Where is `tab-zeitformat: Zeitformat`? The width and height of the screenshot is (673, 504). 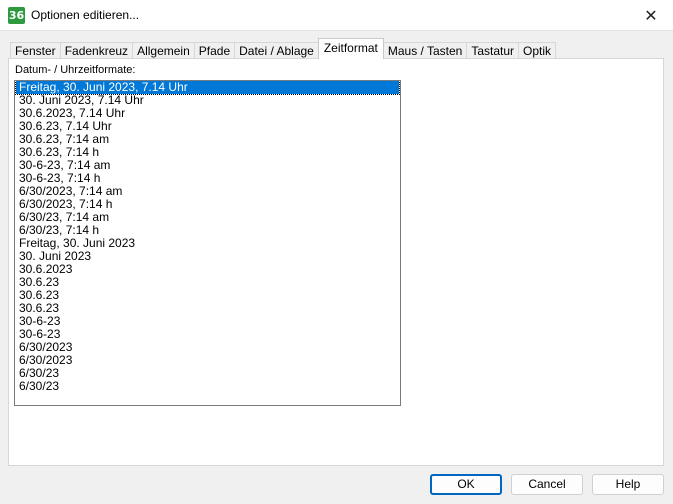
tab-zeitformat: Zeitformat is located at coordinates (350, 48).